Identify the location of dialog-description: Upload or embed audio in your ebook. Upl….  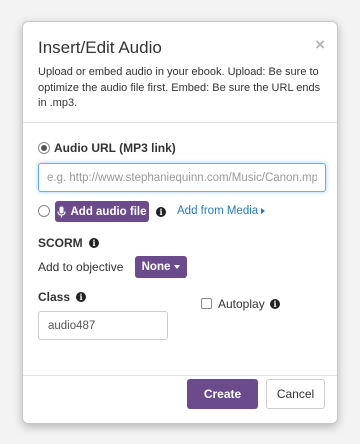
(179, 87).